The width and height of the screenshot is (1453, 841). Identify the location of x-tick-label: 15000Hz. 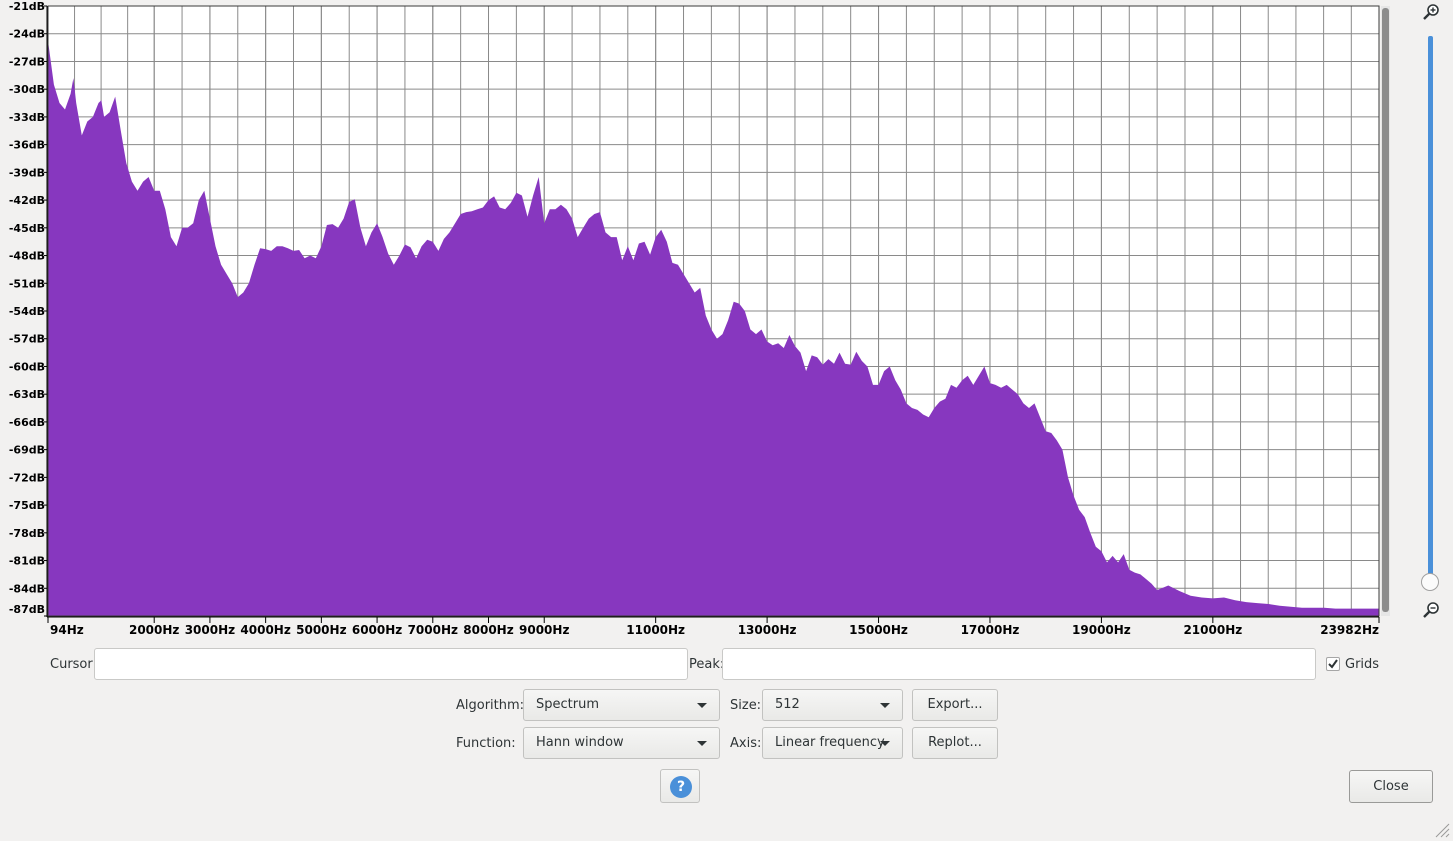
(878, 630).